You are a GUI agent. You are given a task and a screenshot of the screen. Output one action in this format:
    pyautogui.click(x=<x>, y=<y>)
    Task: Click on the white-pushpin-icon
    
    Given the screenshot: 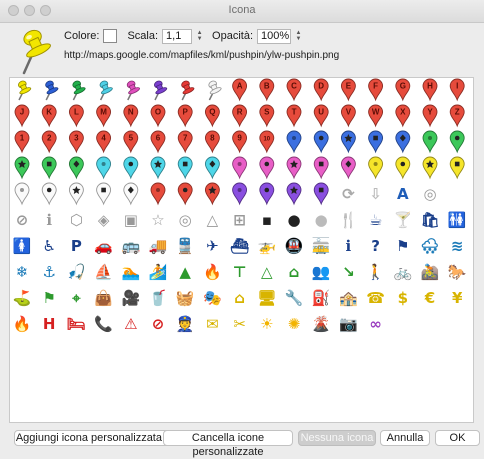 What is the action you would take?
    pyautogui.click(x=214, y=90)
    